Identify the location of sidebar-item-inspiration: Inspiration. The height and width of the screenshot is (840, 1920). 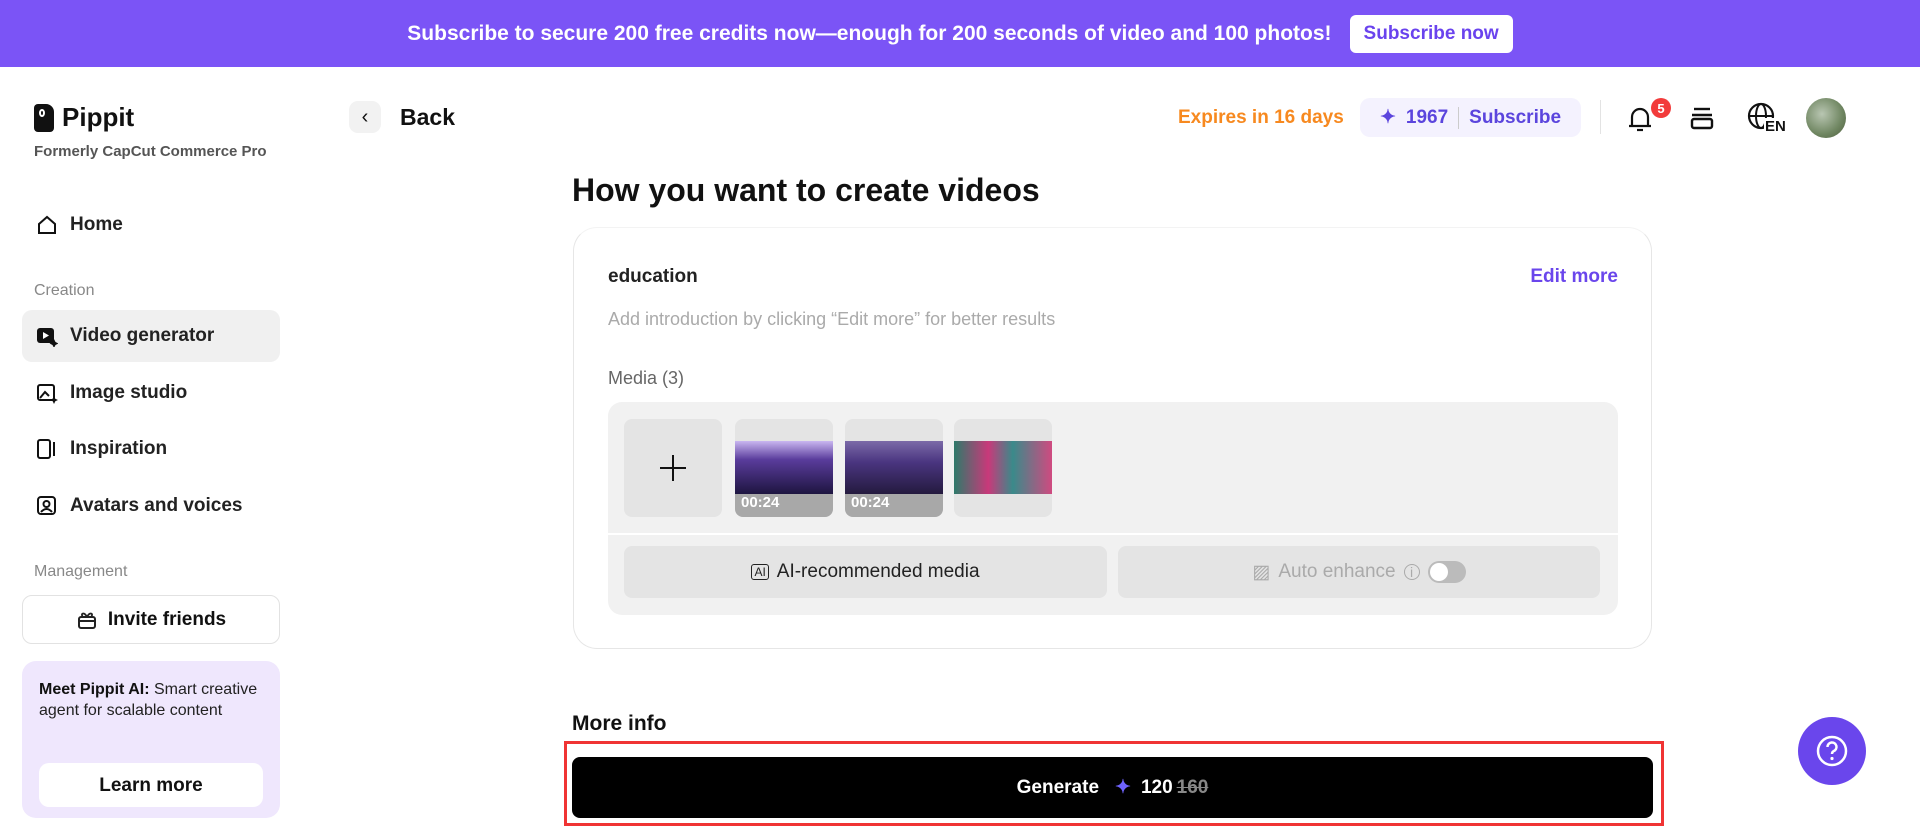
(151, 449).